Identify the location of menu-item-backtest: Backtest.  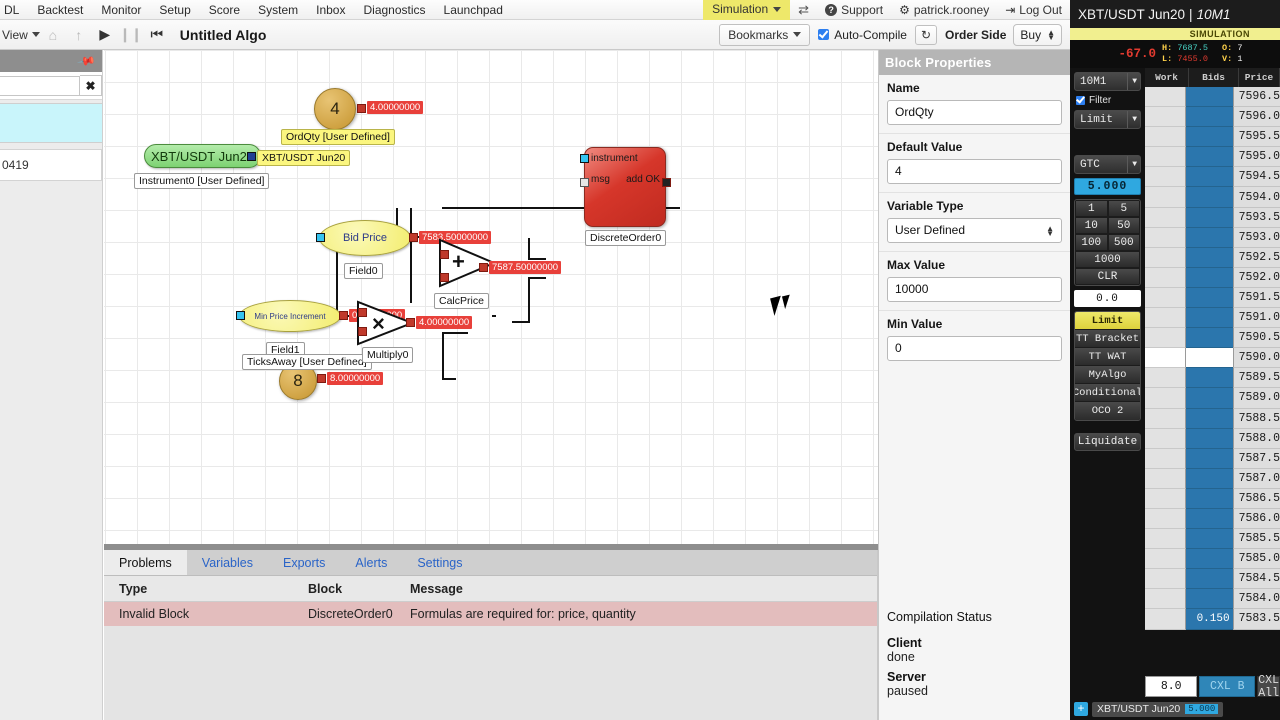
(60, 10).